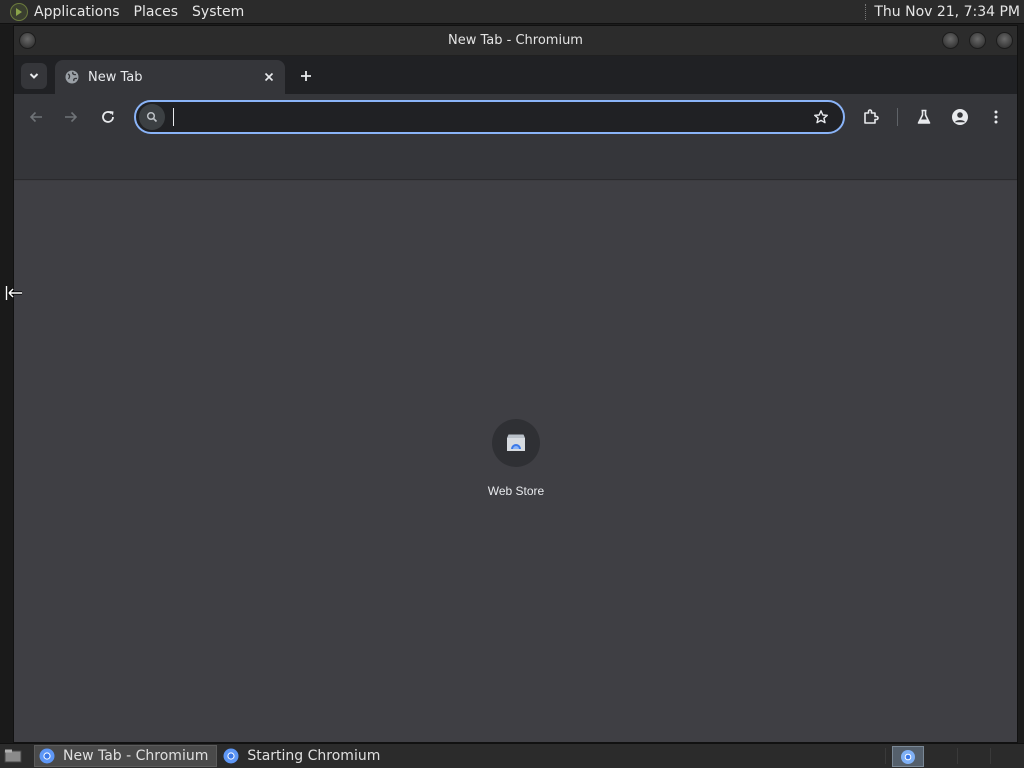 The image size is (1024, 768). I want to click on extensions-button, so click(871, 117).